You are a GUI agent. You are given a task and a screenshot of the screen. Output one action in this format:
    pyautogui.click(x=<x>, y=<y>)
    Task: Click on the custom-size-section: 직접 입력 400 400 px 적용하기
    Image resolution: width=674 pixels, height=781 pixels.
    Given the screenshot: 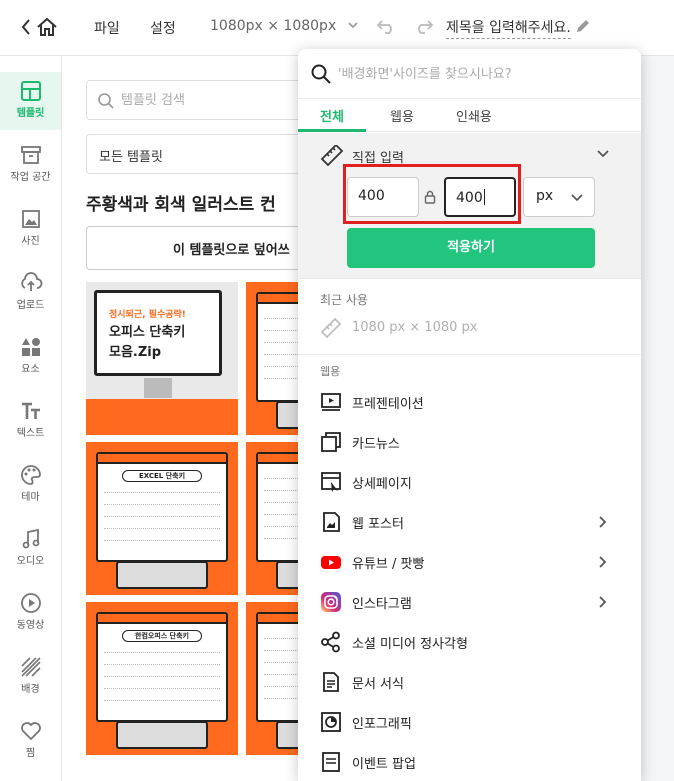 What is the action you would take?
    pyautogui.click(x=469, y=206)
    